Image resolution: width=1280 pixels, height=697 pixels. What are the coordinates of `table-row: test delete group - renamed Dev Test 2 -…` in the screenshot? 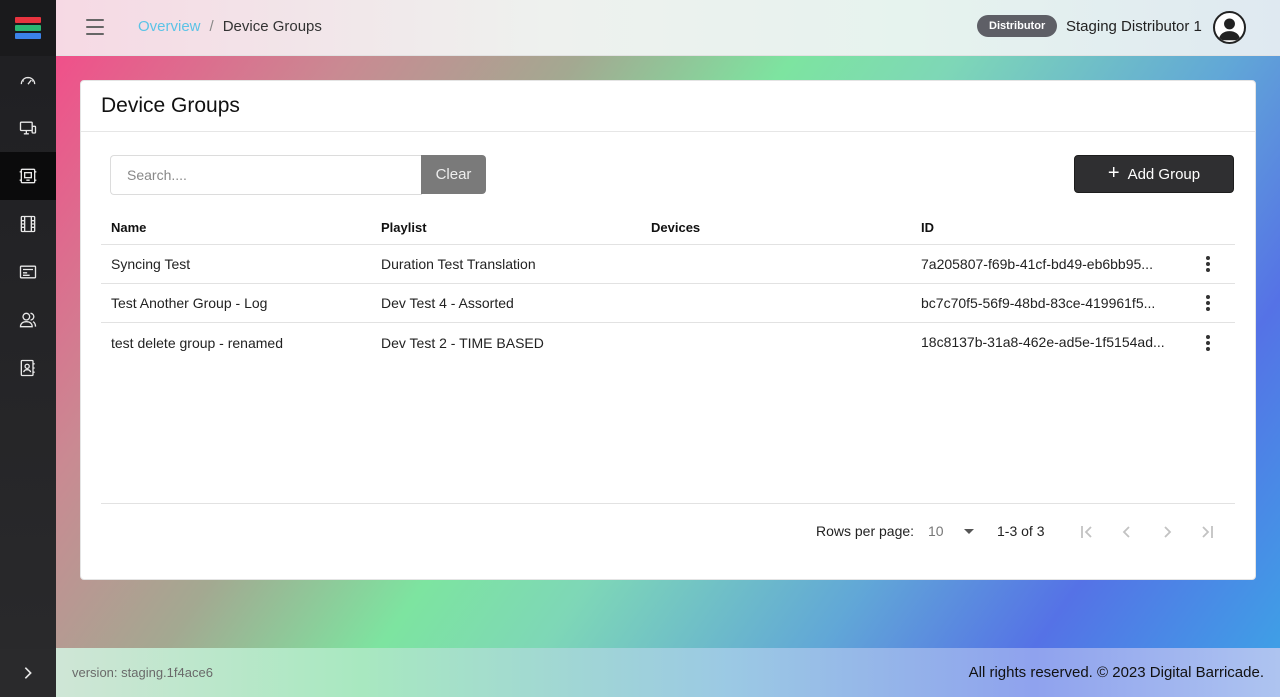 It's located at (668, 342).